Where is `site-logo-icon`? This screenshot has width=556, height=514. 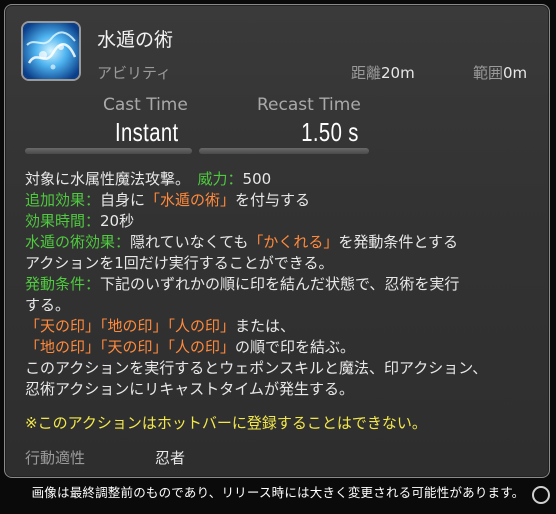 site-logo-icon is located at coordinates (541, 495).